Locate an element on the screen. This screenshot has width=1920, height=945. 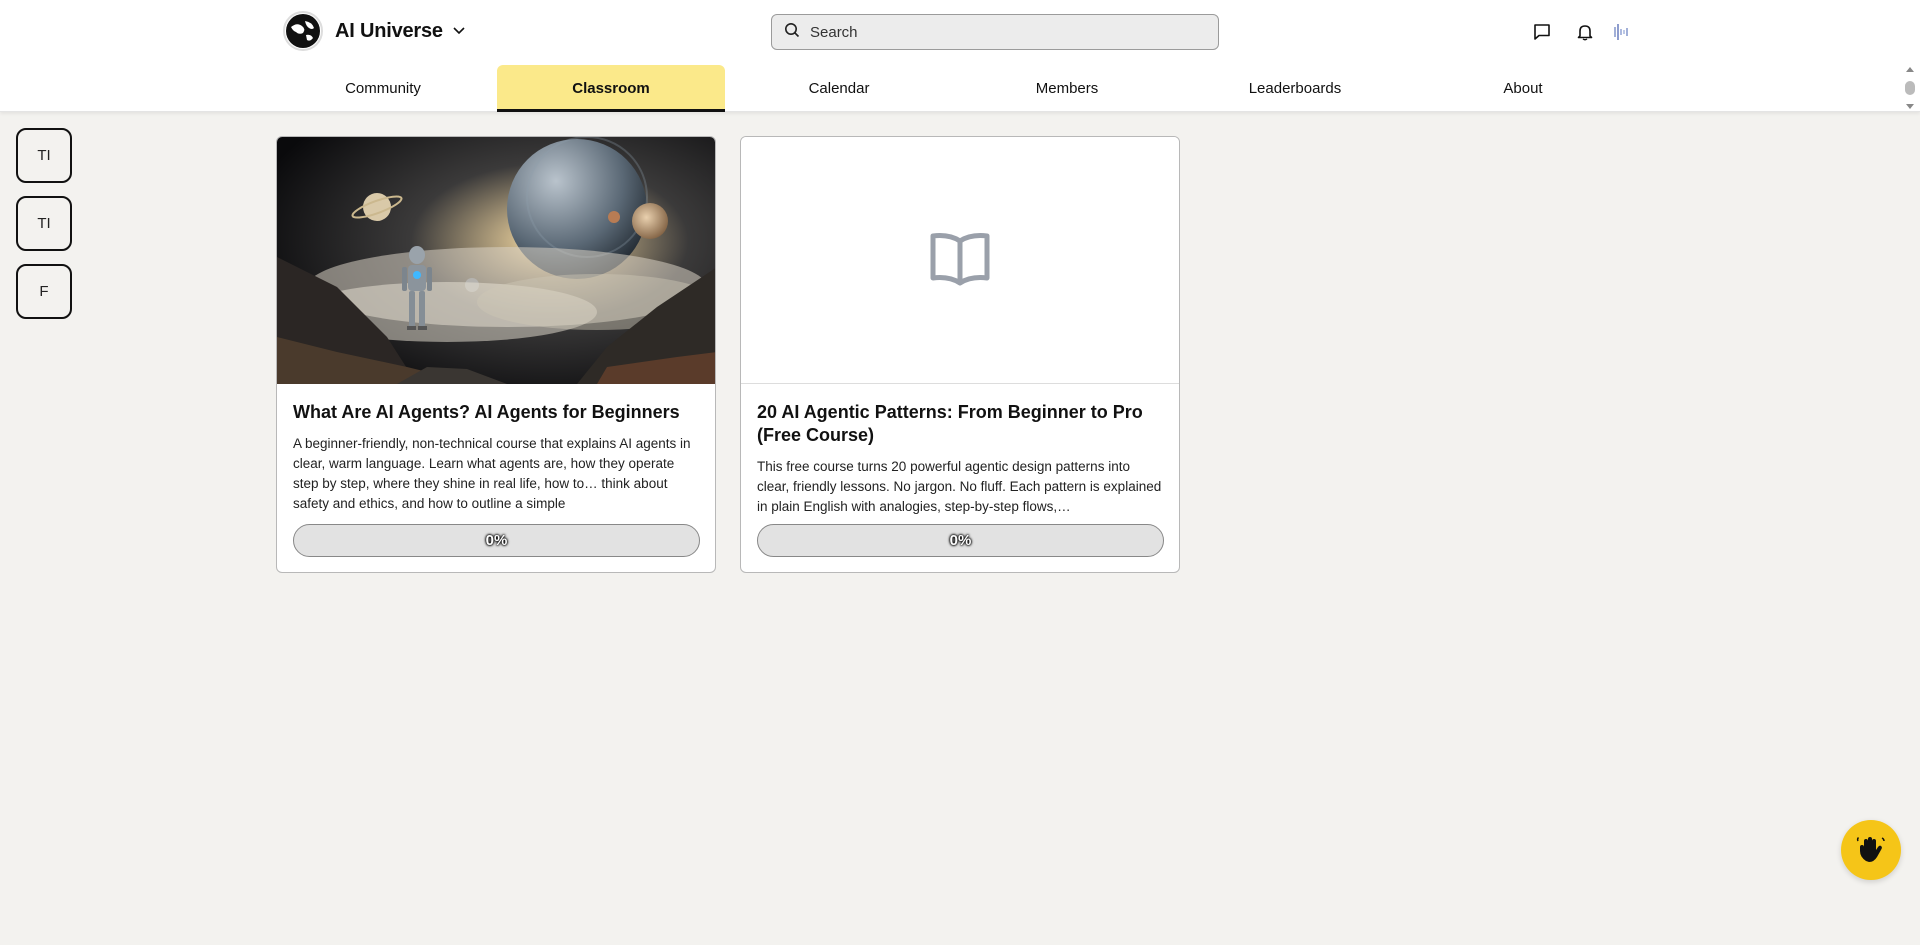
tab-calendar: Calendar is located at coordinates (839, 88).